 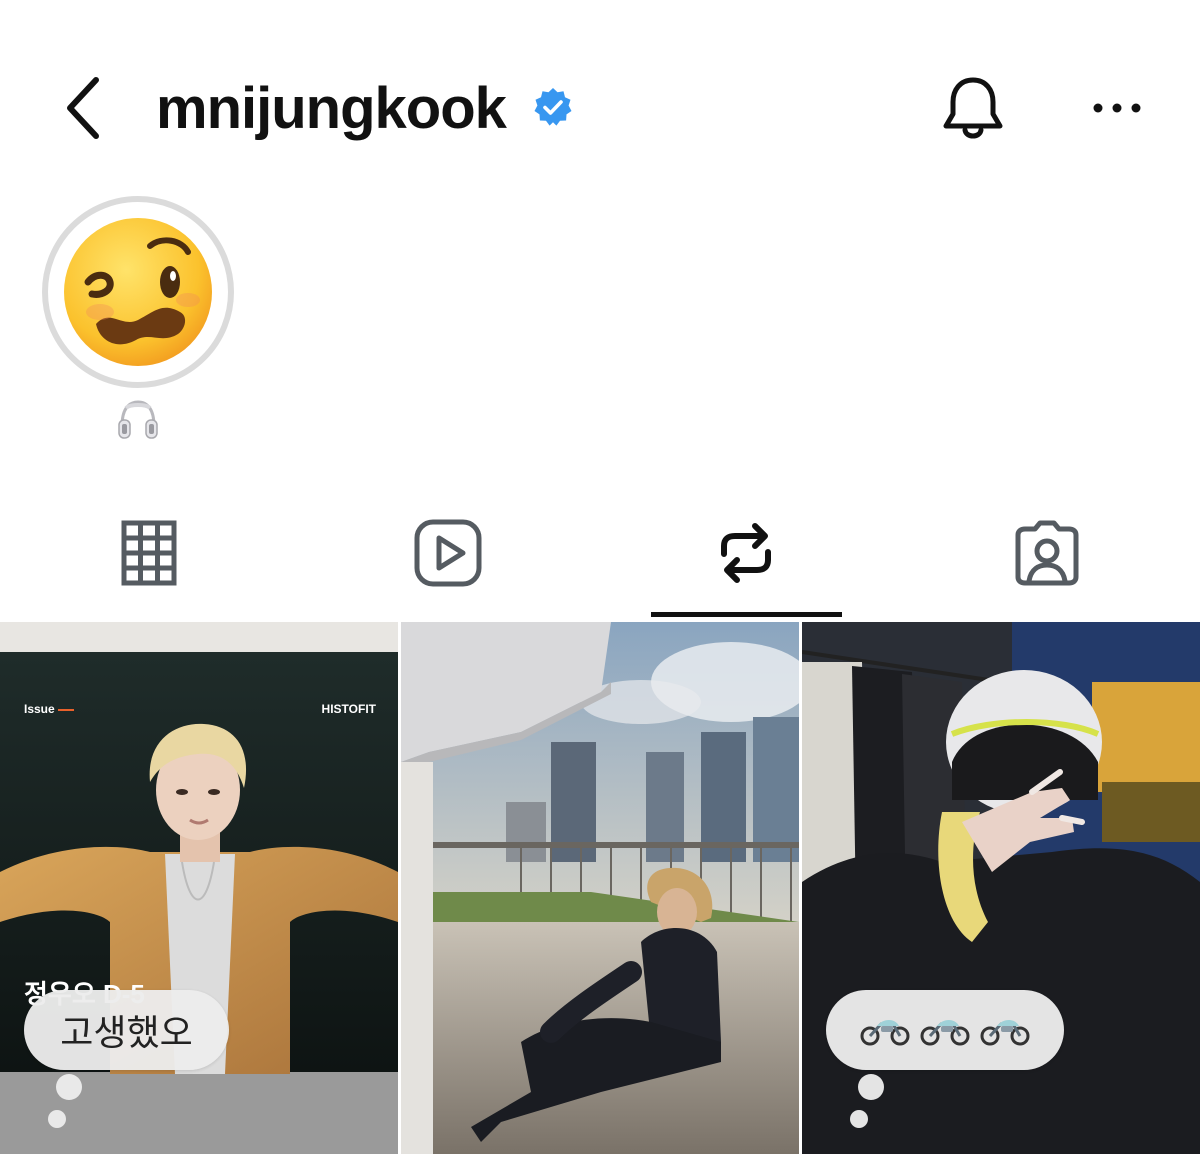 I want to click on magazine-issue-label: Issue, so click(x=49, y=709).